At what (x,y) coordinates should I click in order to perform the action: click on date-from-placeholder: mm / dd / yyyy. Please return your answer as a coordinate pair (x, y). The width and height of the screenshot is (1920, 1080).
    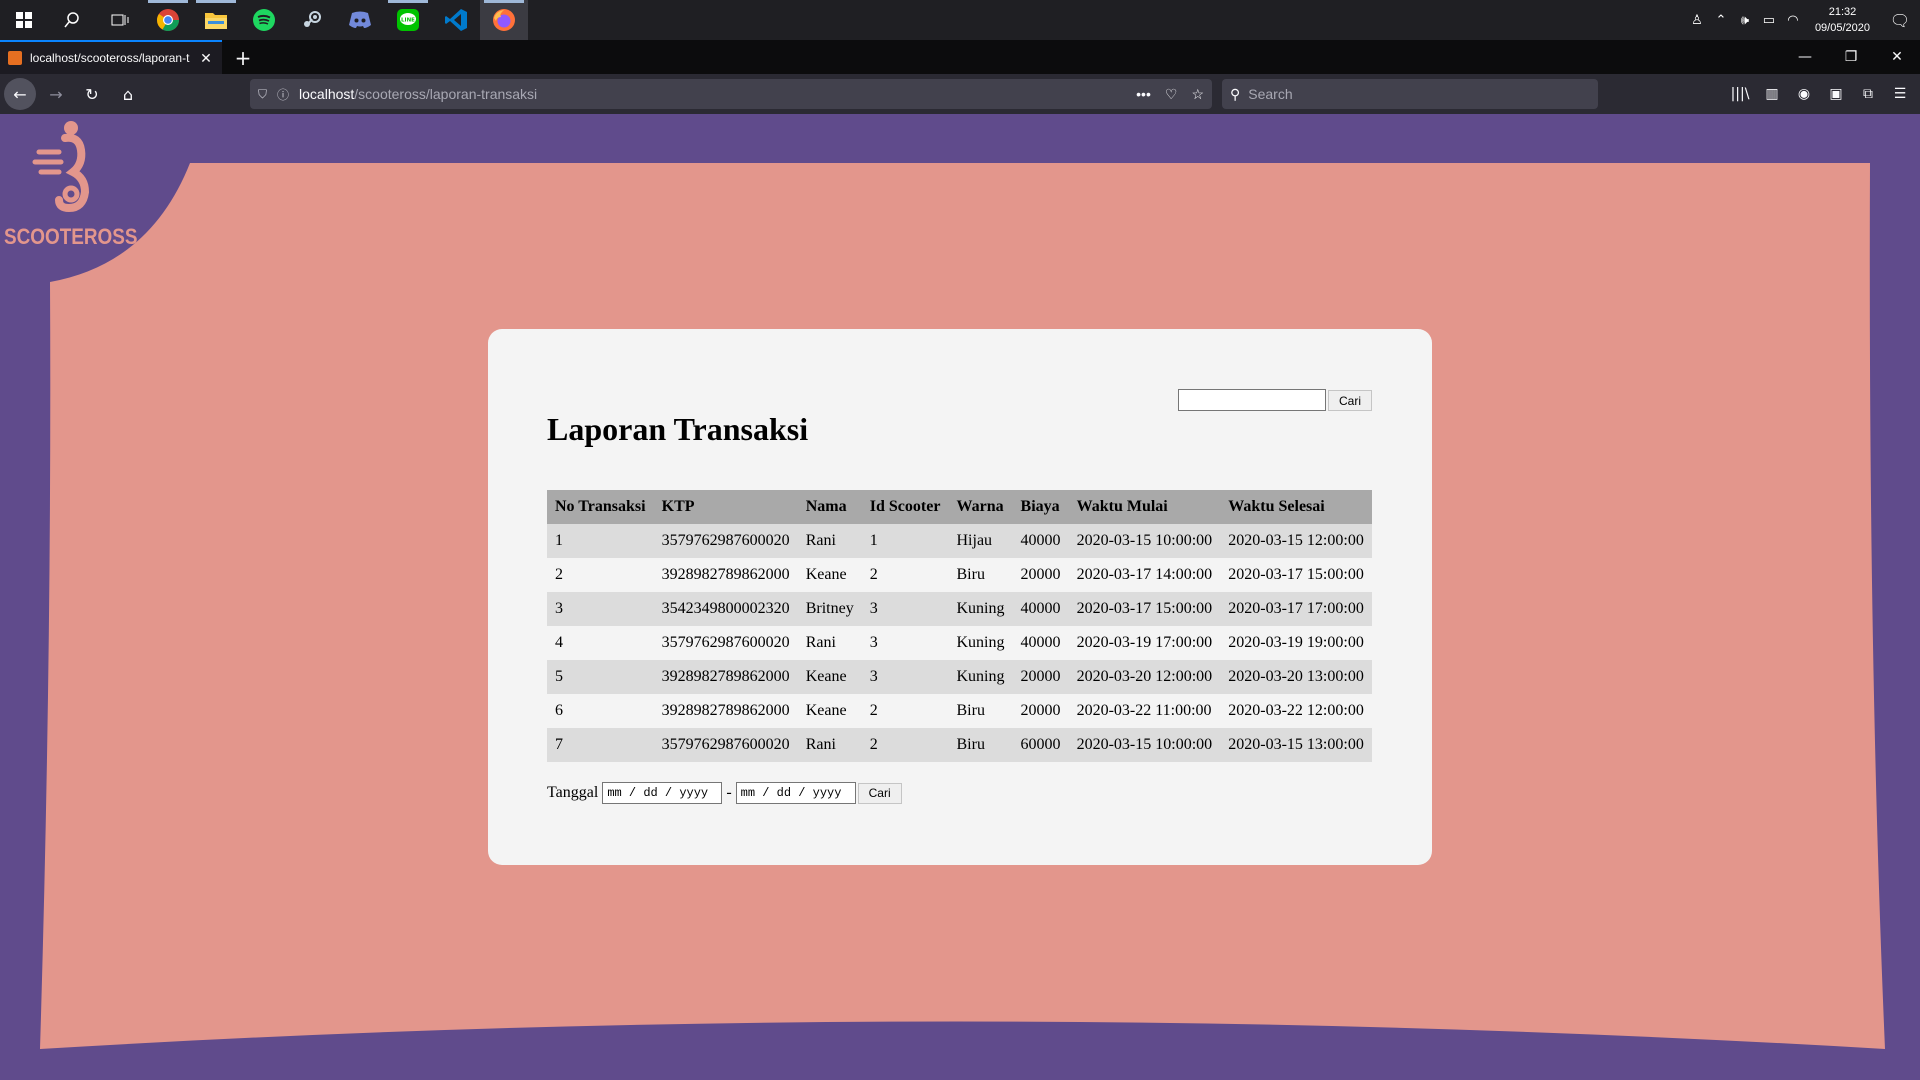
    Looking at the image, I should click on (658, 793).